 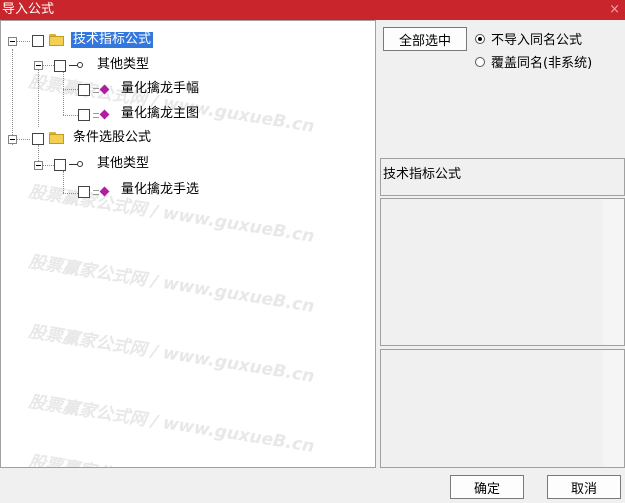 I want to click on category-info-box: 技术指标公式, so click(x=502, y=177).